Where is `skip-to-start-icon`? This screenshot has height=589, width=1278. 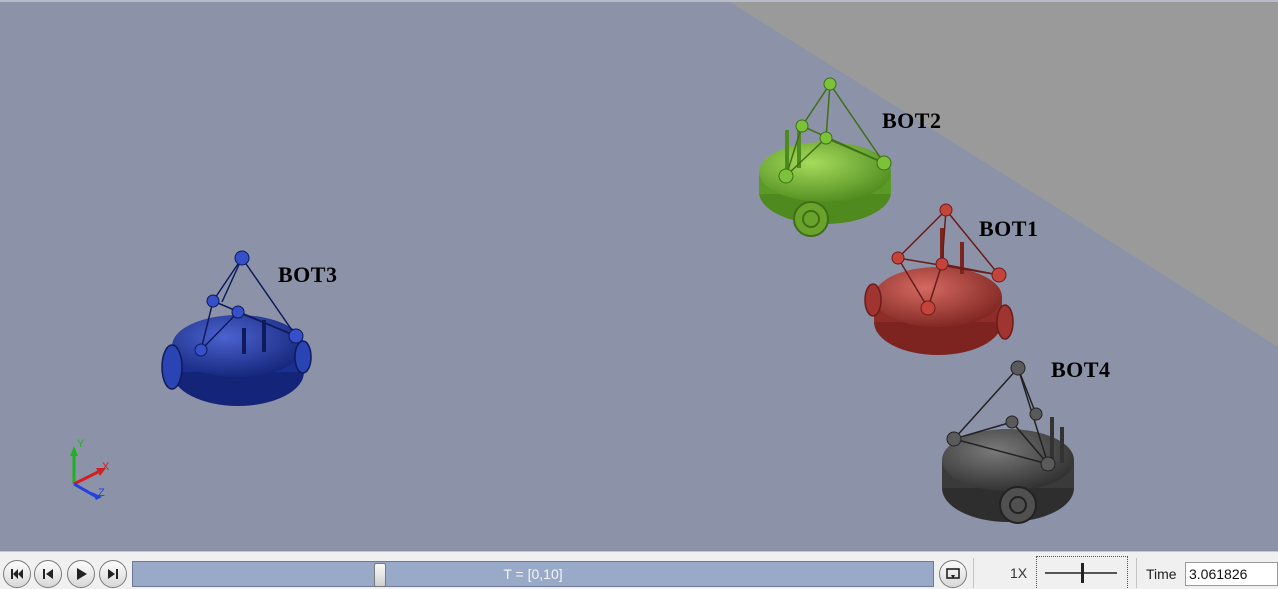 skip-to-start-icon is located at coordinates (17, 574).